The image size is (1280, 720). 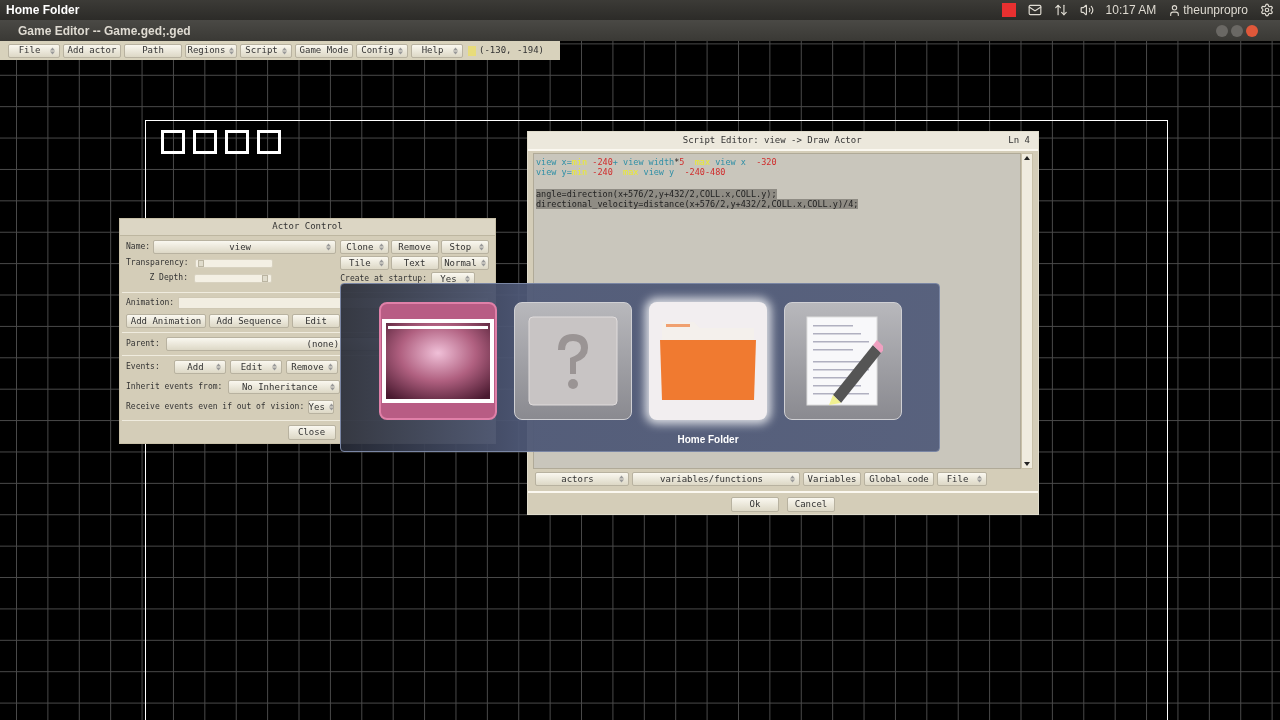 What do you see at coordinates (307, 227) in the screenshot?
I see `window-title: Actor Control` at bounding box center [307, 227].